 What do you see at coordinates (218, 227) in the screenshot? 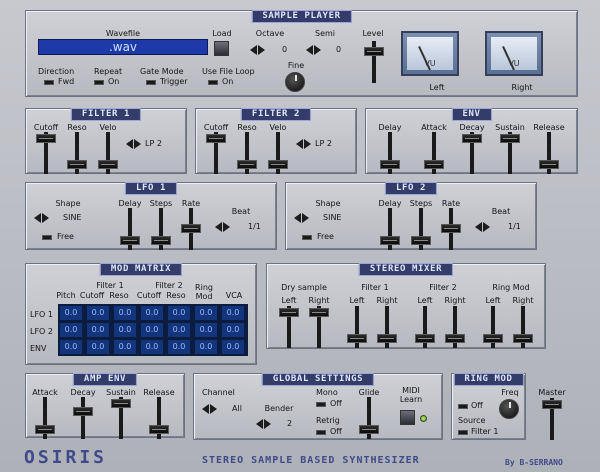
I see `lfo1-beat-prev-icon` at bounding box center [218, 227].